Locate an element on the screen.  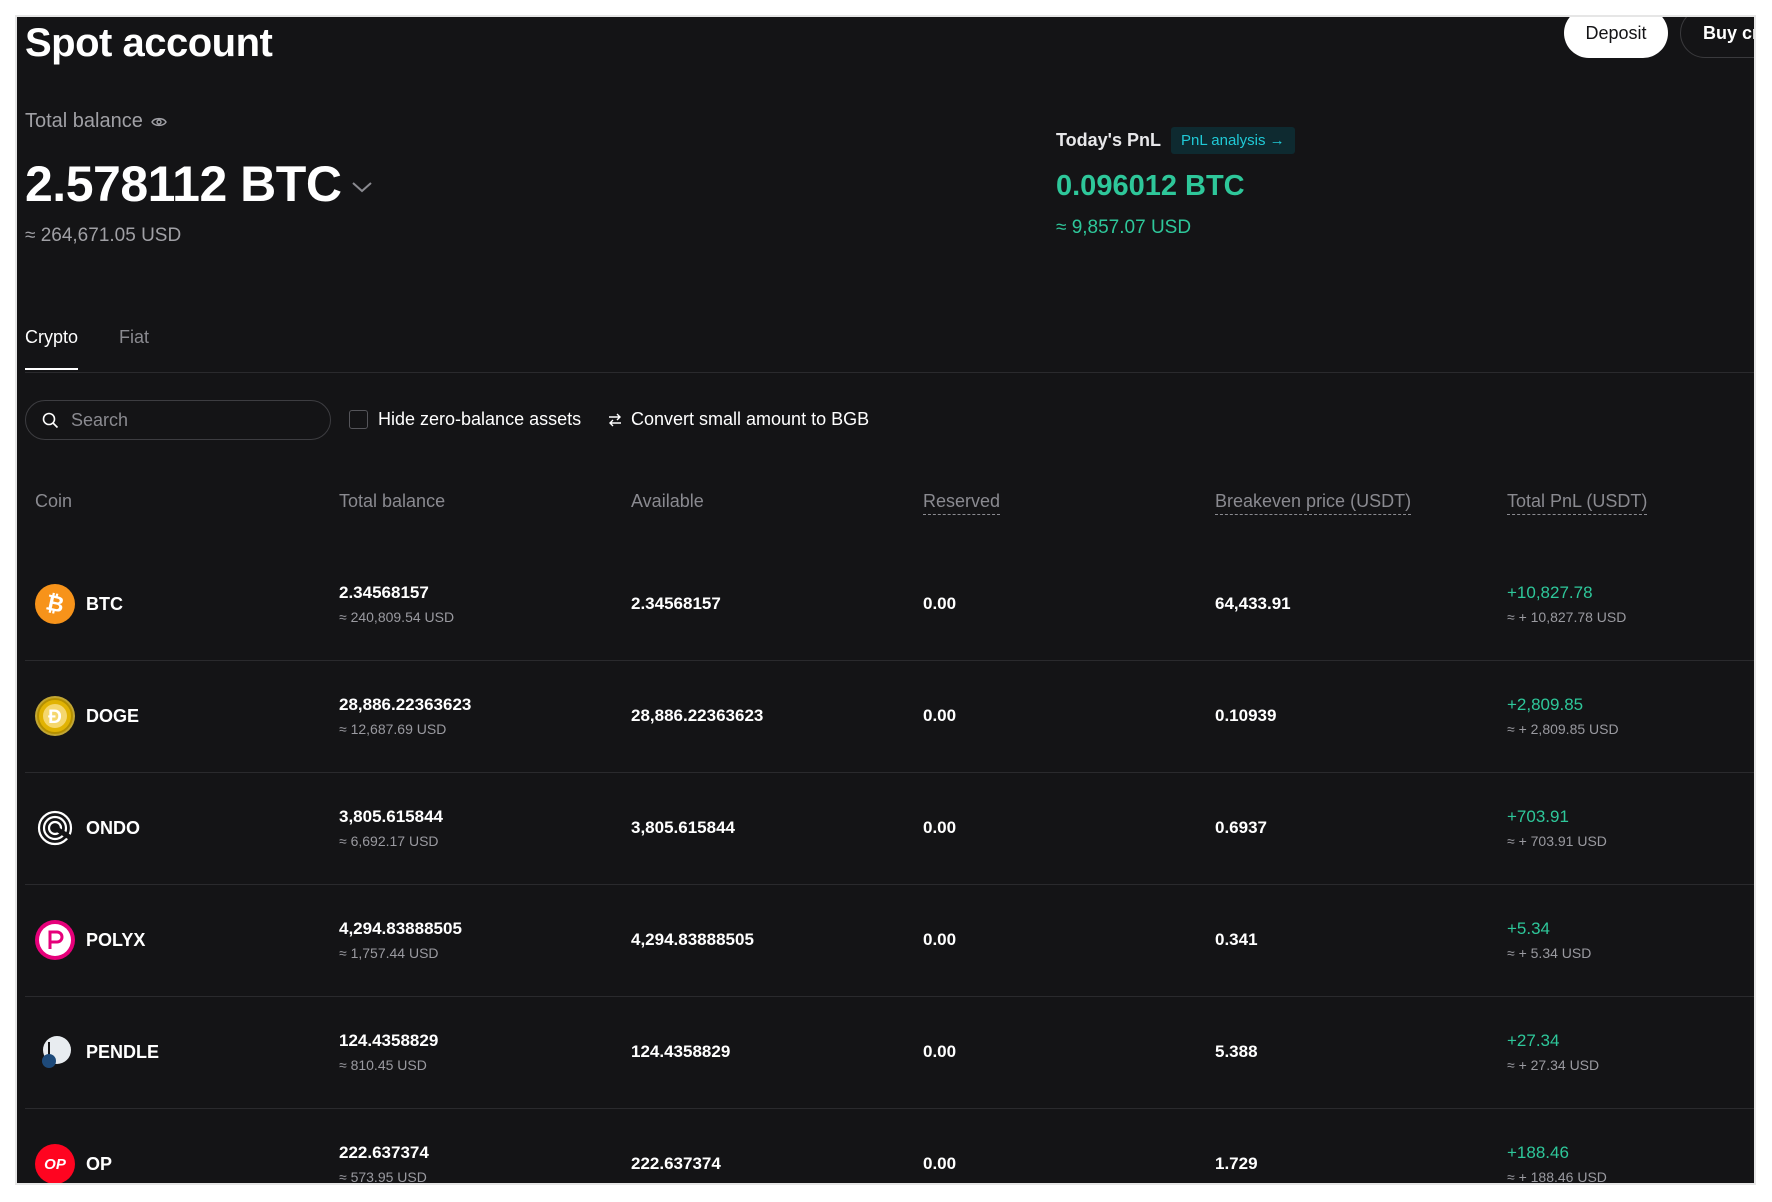
coin-cell: POLYX is located at coordinates (90, 940).